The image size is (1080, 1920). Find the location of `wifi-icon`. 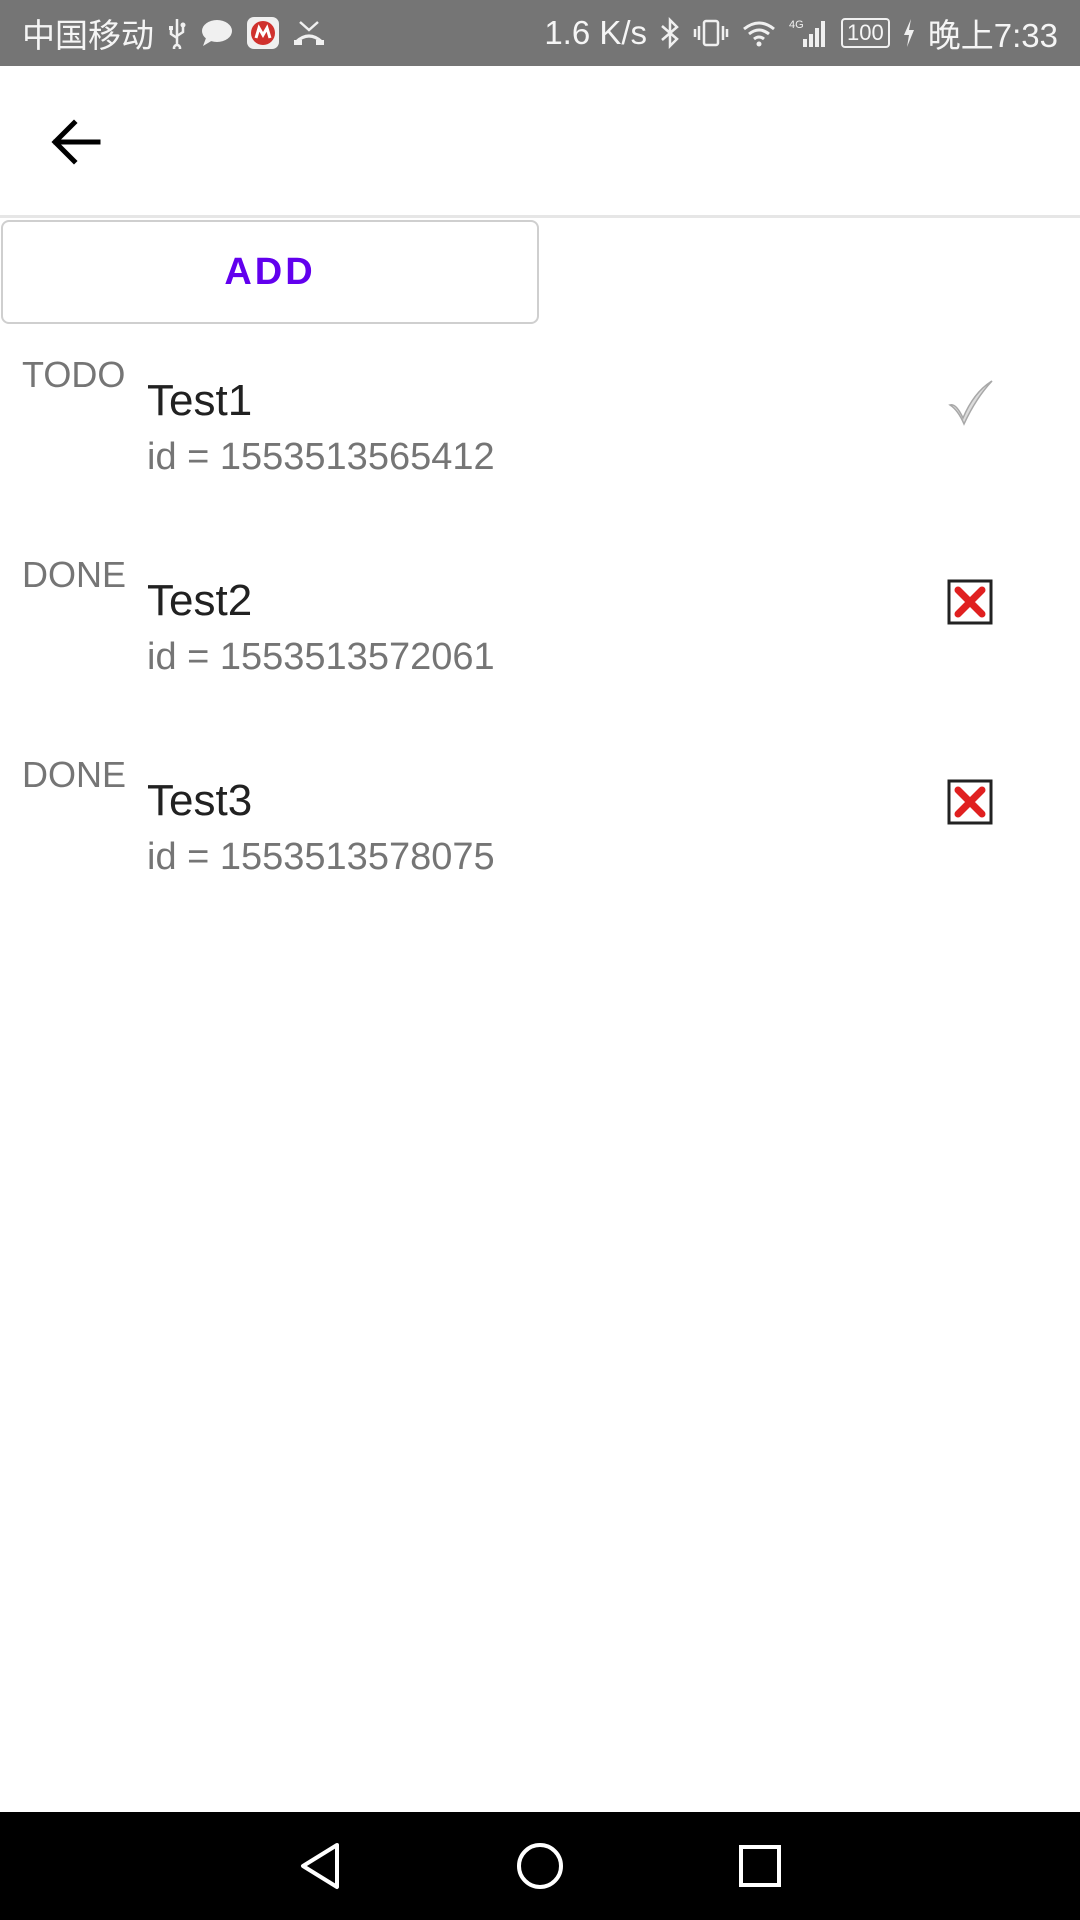

wifi-icon is located at coordinates (759, 33).